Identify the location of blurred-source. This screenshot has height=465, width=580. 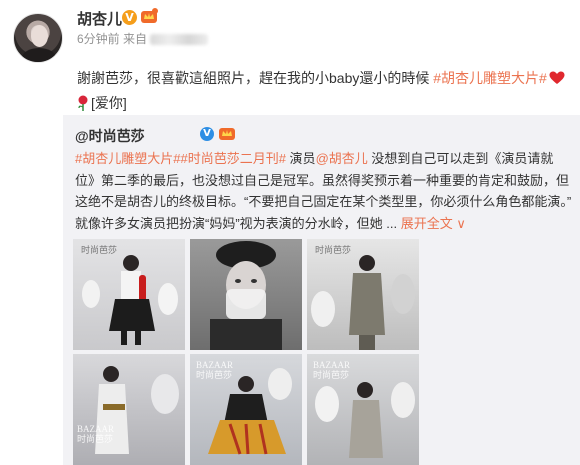
(179, 40).